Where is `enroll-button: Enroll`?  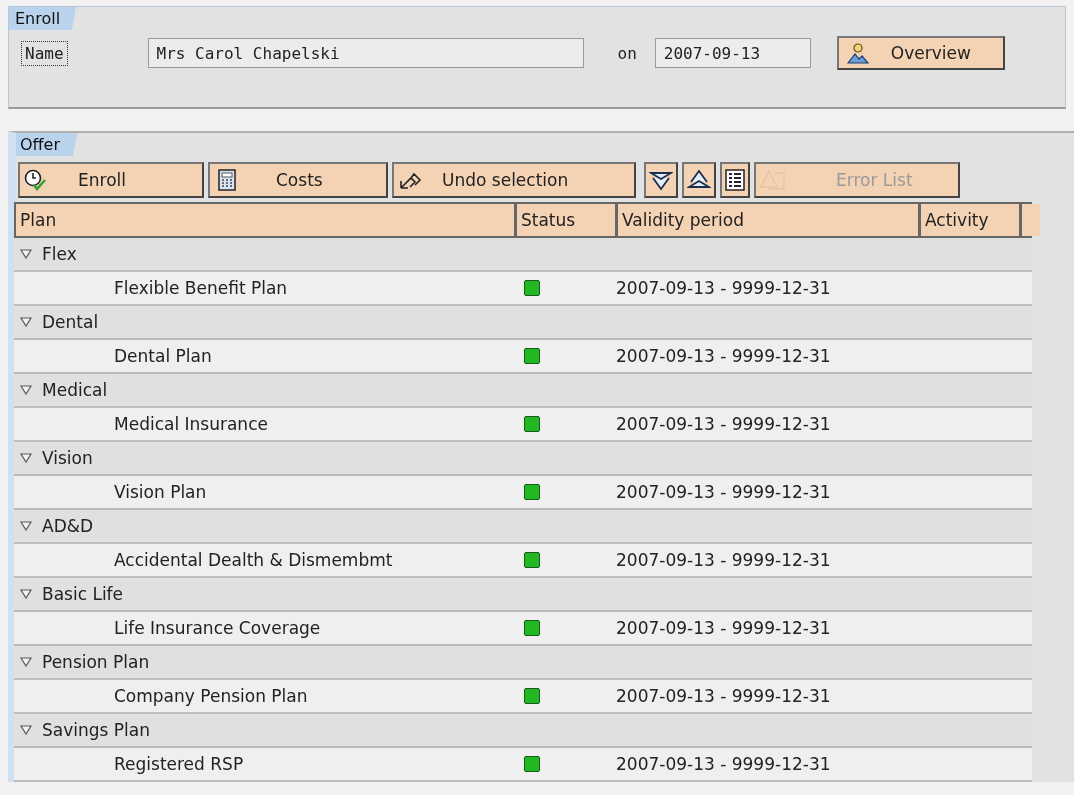 enroll-button: Enroll is located at coordinates (111, 180).